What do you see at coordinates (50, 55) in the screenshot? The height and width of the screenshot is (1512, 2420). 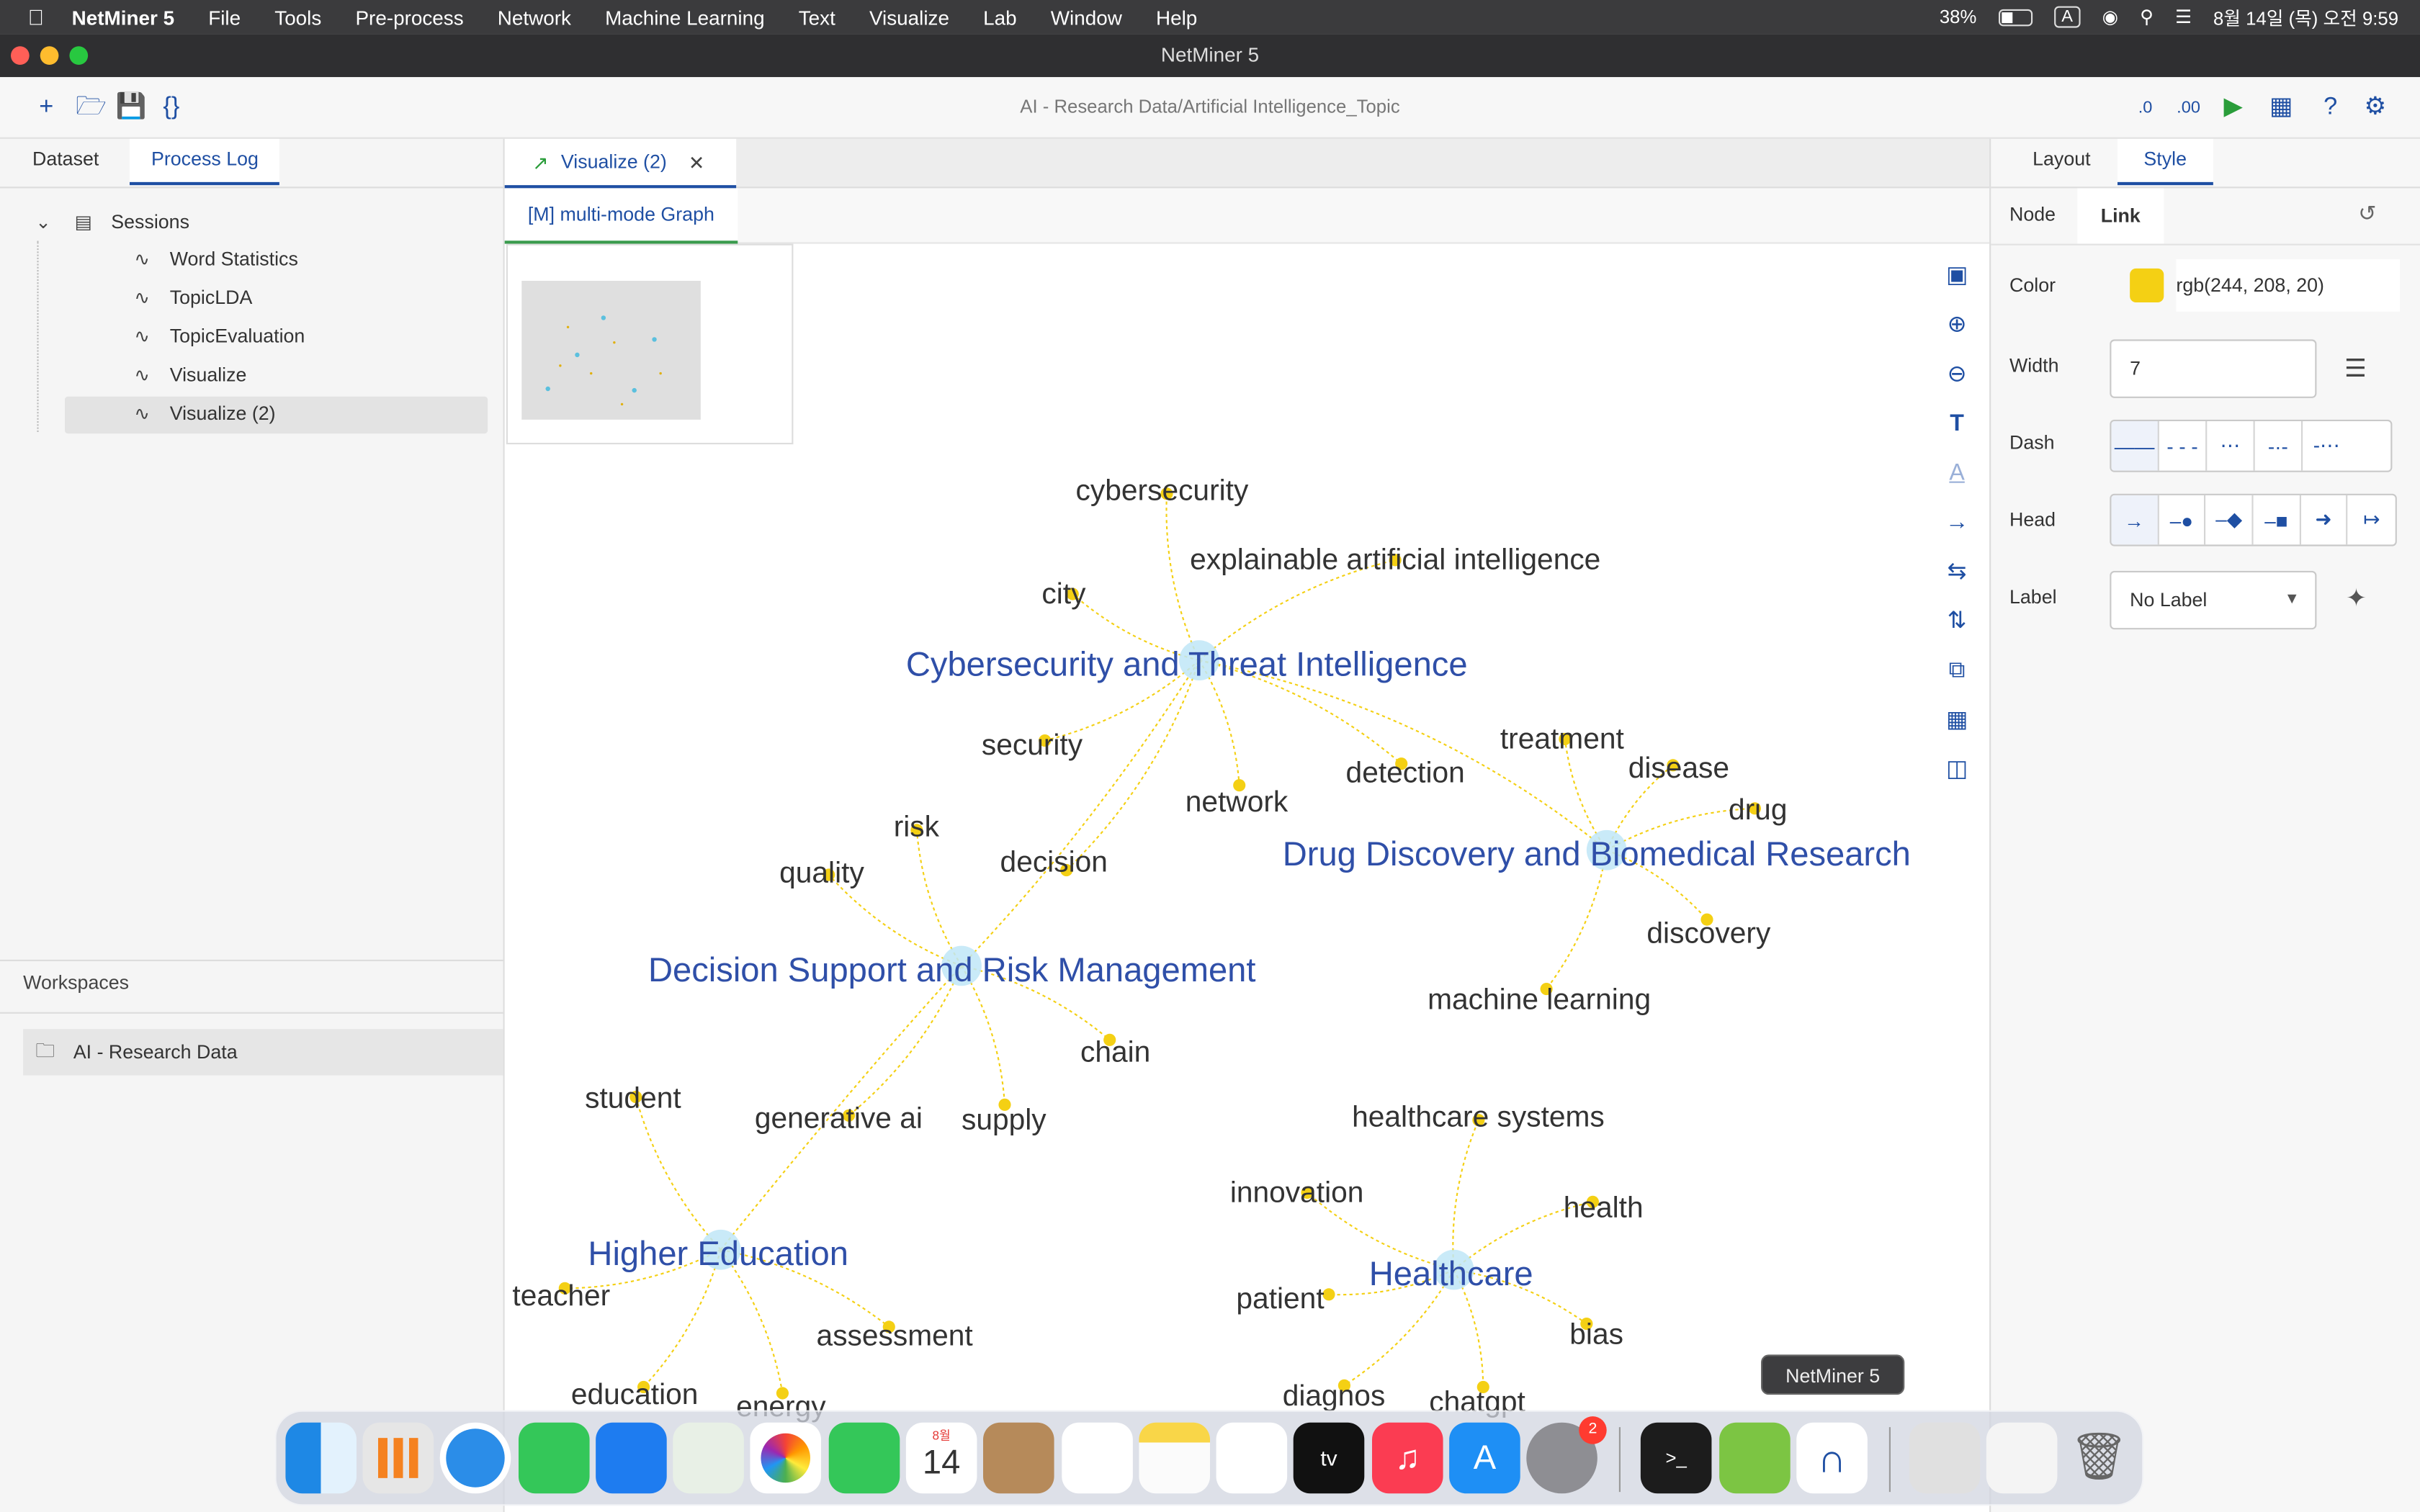 I see `minimize-window-button` at bounding box center [50, 55].